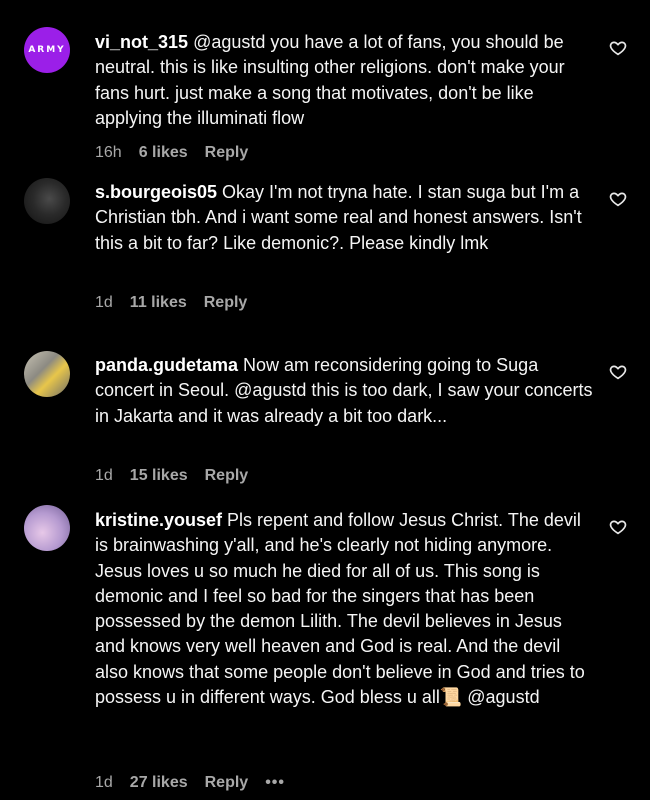  I want to click on comment-username: vi_not_315, so click(141, 42).